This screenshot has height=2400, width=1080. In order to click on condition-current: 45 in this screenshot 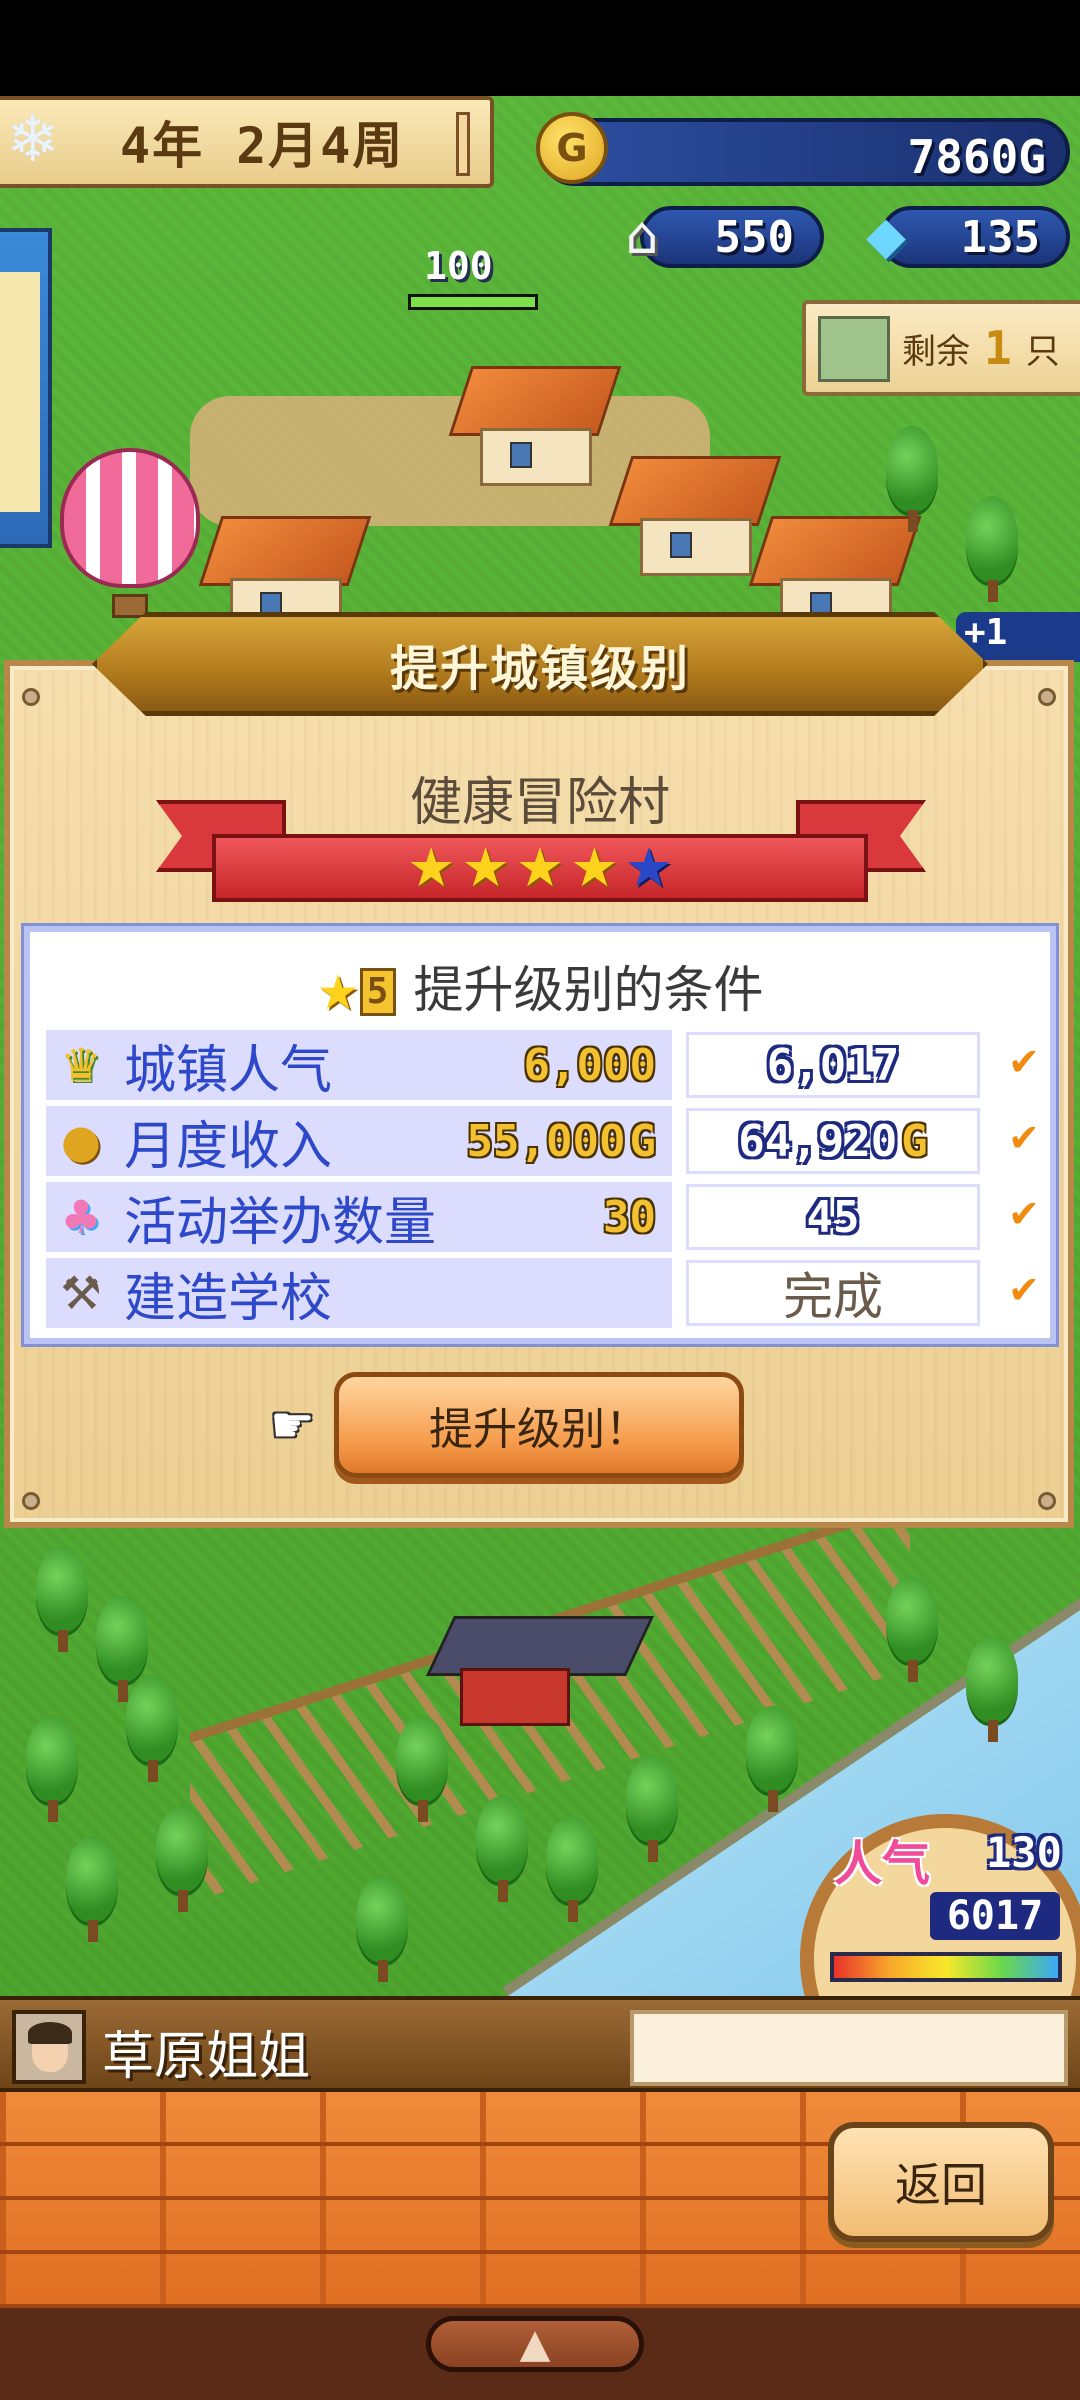, I will do `click(833, 1217)`.